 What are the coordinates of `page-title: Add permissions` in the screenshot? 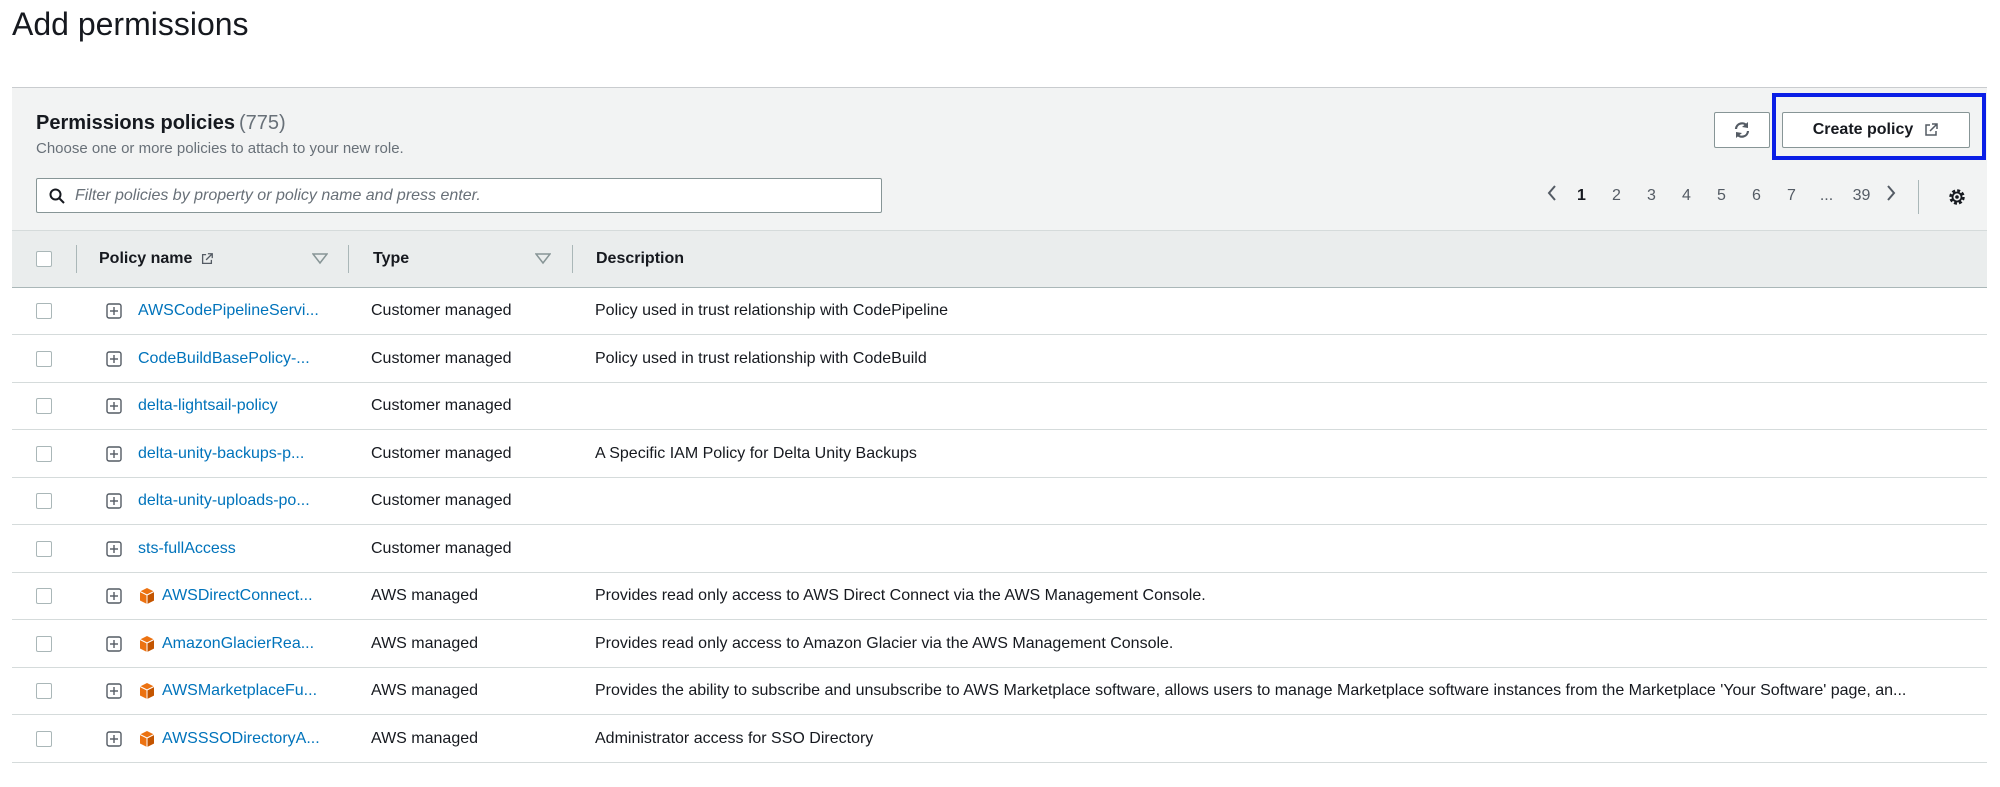 It's located at (130, 24).